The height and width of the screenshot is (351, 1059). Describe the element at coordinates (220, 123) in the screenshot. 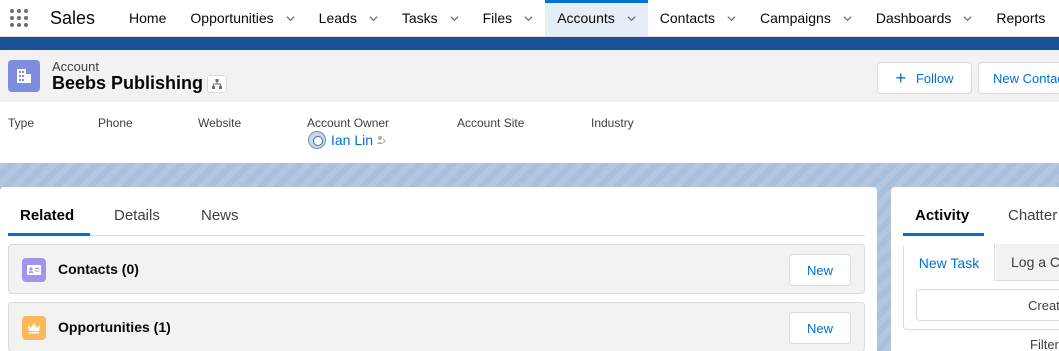

I see `field-label-website: Website` at that location.